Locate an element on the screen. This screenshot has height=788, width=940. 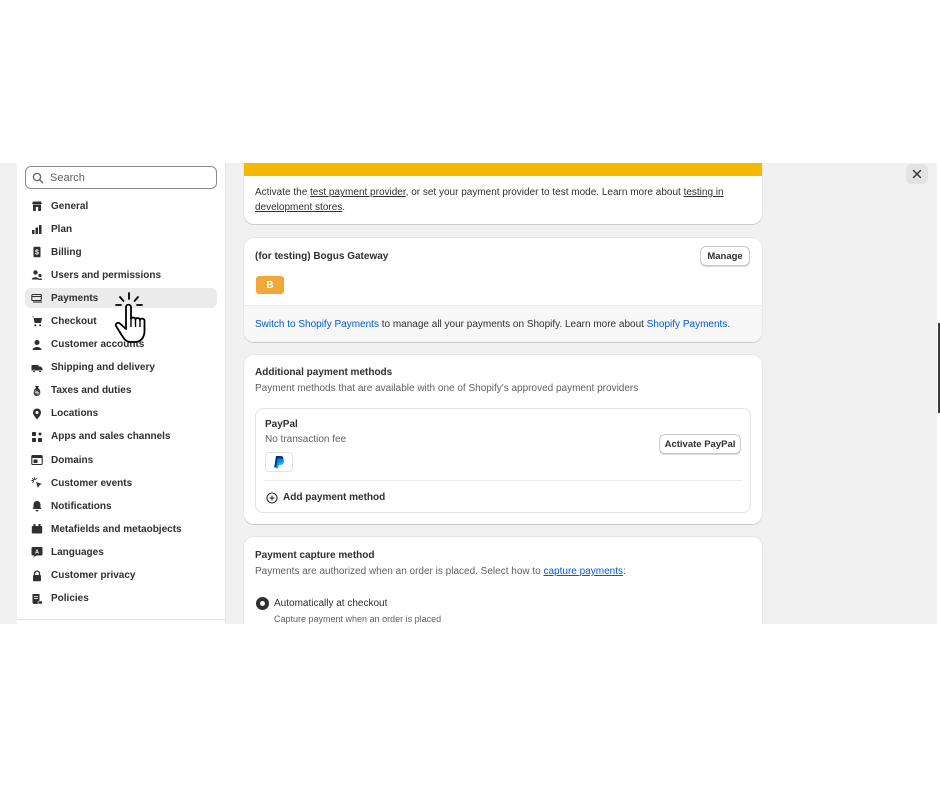
cart-icon is located at coordinates (37, 321).